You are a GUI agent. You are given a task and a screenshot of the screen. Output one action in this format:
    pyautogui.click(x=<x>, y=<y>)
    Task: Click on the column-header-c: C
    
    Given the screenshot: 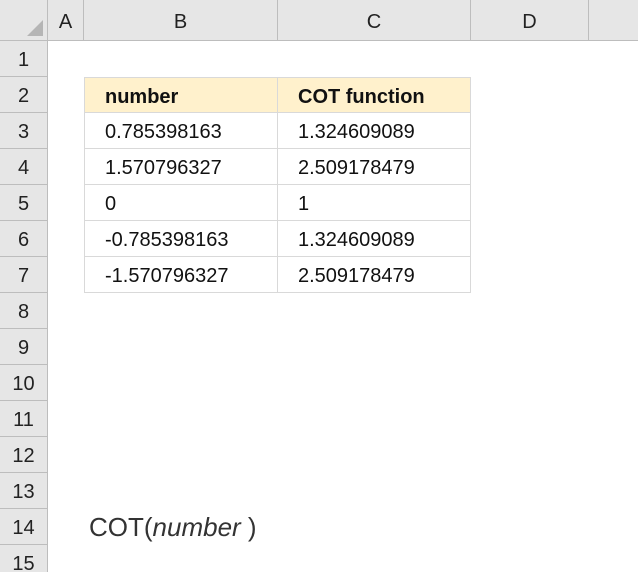 What is the action you would take?
    pyautogui.click(x=374, y=20)
    